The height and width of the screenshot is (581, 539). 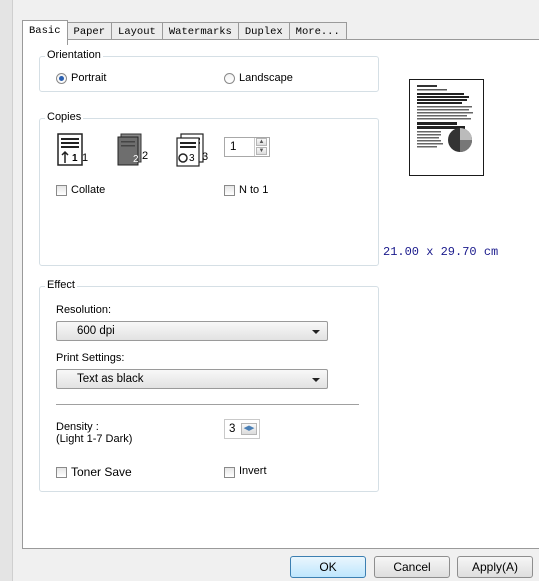 I want to click on resolution-value: 600 dpi, so click(x=96, y=331).